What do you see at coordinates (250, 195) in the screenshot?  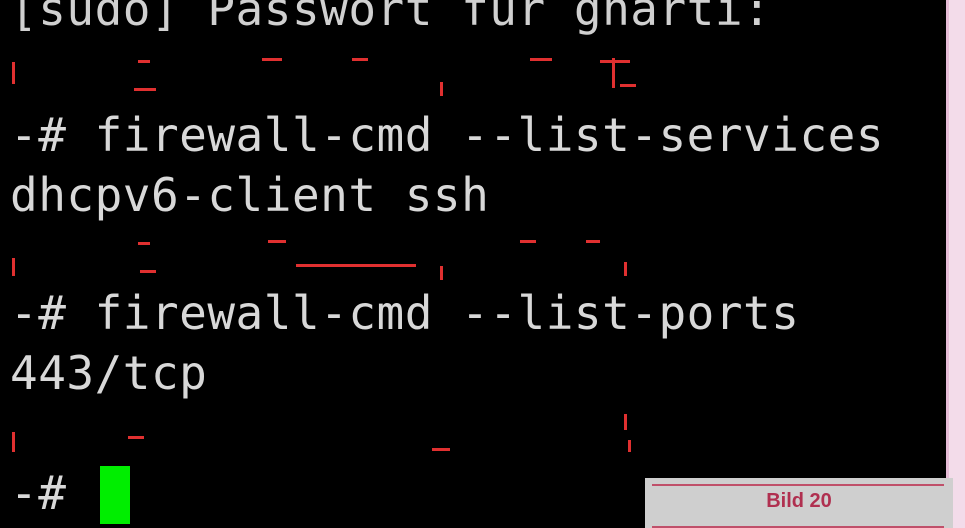 I see `output-services: dhcpv6-client ssh` at bounding box center [250, 195].